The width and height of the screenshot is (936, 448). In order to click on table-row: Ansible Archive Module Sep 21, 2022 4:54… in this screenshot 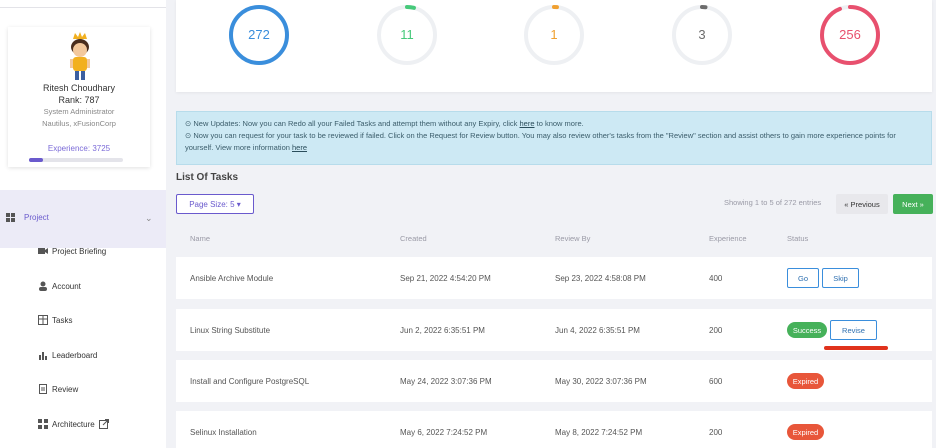, I will do `click(554, 278)`.